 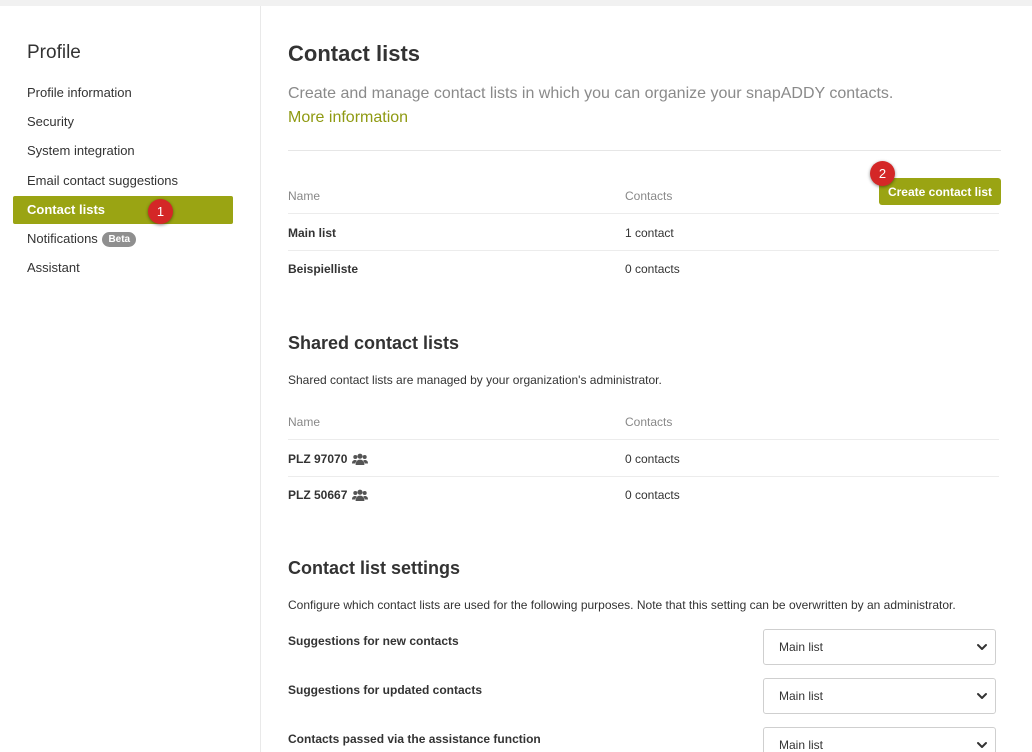 I want to click on page-title: Contact lists, so click(x=354, y=53).